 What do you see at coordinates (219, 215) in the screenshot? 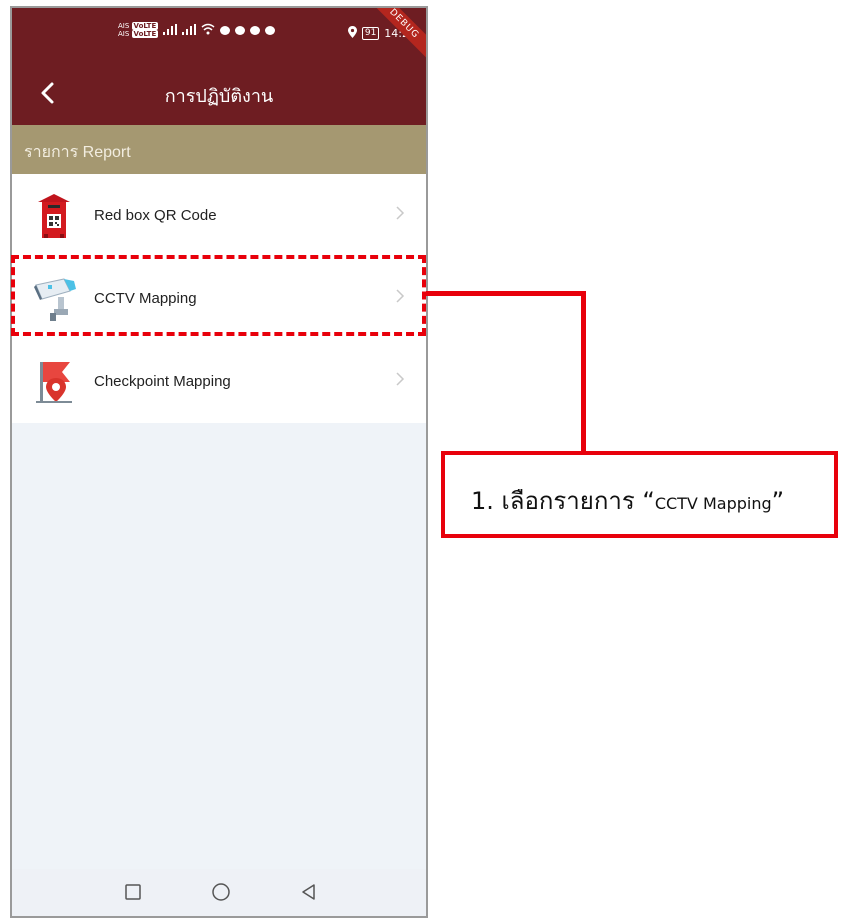
I see `menu-item-red-box-qr-code: Red box QR Code` at bounding box center [219, 215].